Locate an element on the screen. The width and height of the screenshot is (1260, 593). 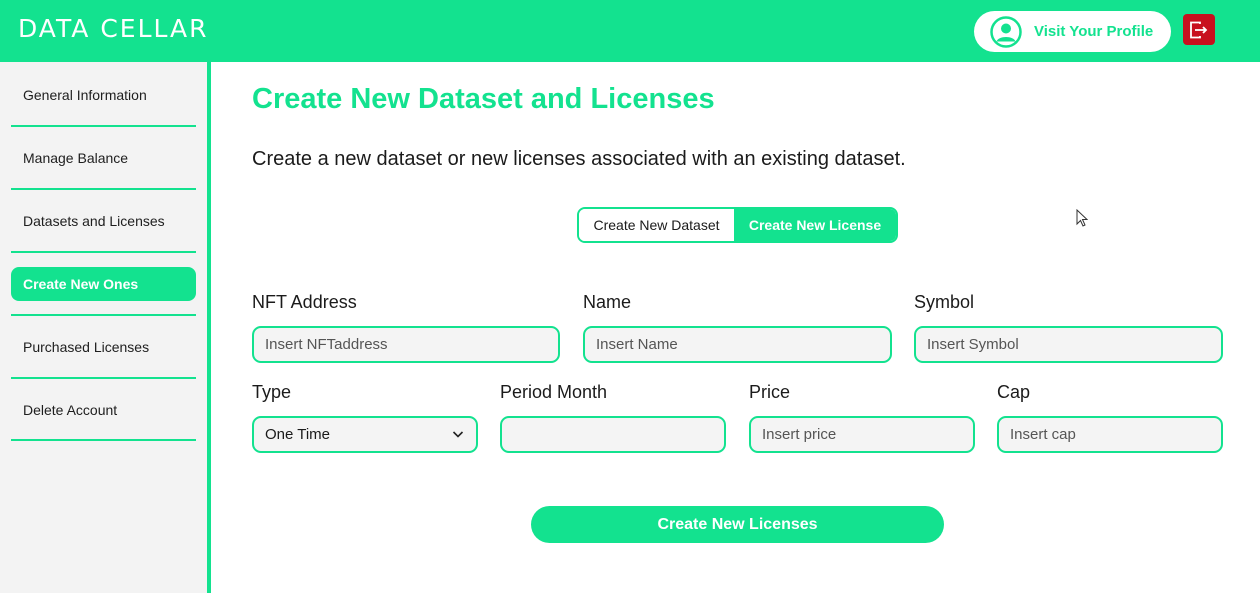
name-label: Name is located at coordinates (607, 302).